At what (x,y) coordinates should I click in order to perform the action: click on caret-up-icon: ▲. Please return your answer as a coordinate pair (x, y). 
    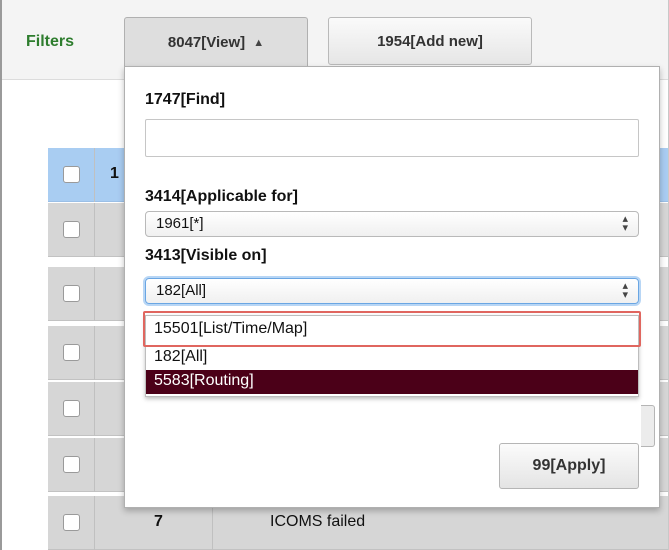
    Looking at the image, I should click on (259, 42).